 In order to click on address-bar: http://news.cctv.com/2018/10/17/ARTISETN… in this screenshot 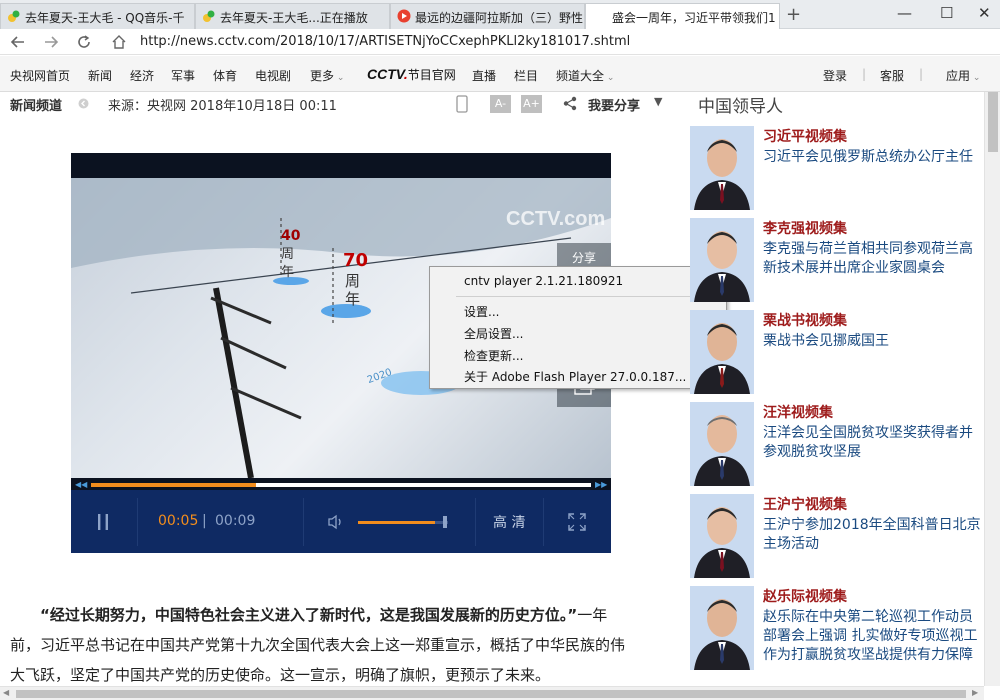, I will do `click(500, 42)`.